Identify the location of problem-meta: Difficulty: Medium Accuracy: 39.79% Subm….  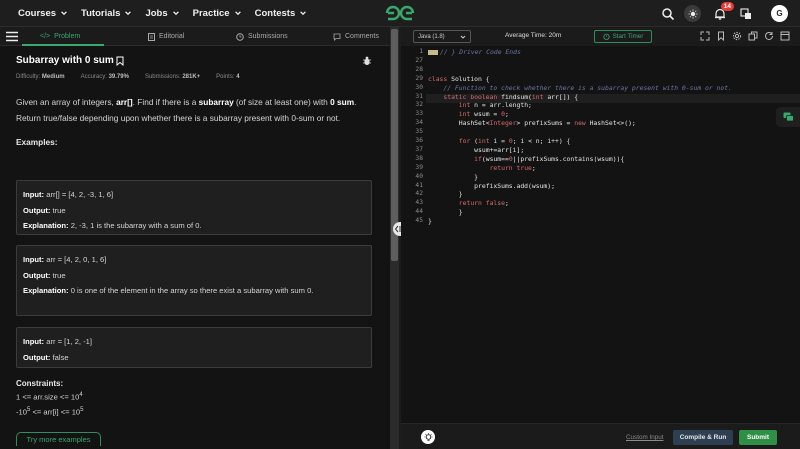
(195, 77).